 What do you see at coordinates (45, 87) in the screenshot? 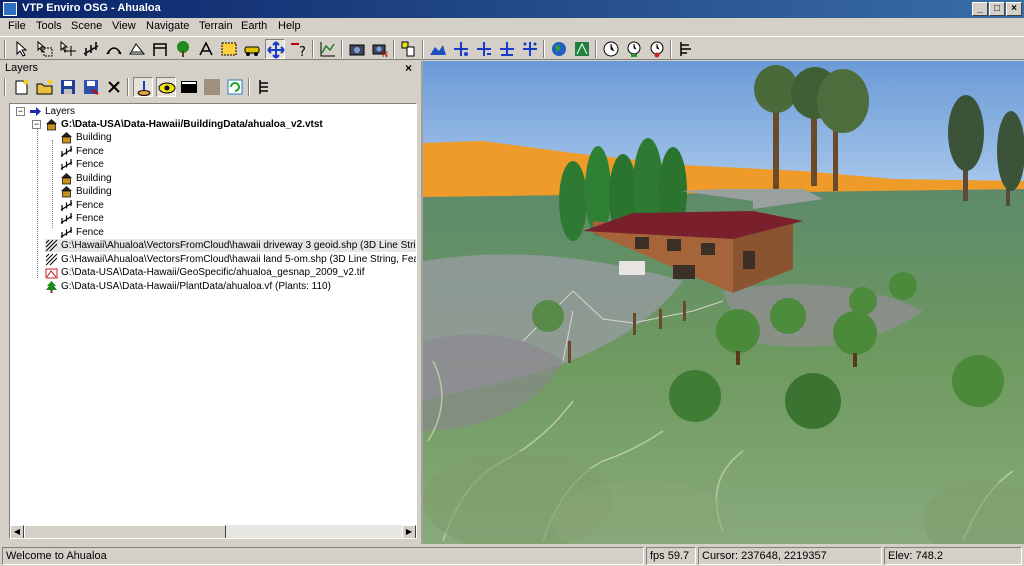
I see `open-layer-icon` at bounding box center [45, 87].